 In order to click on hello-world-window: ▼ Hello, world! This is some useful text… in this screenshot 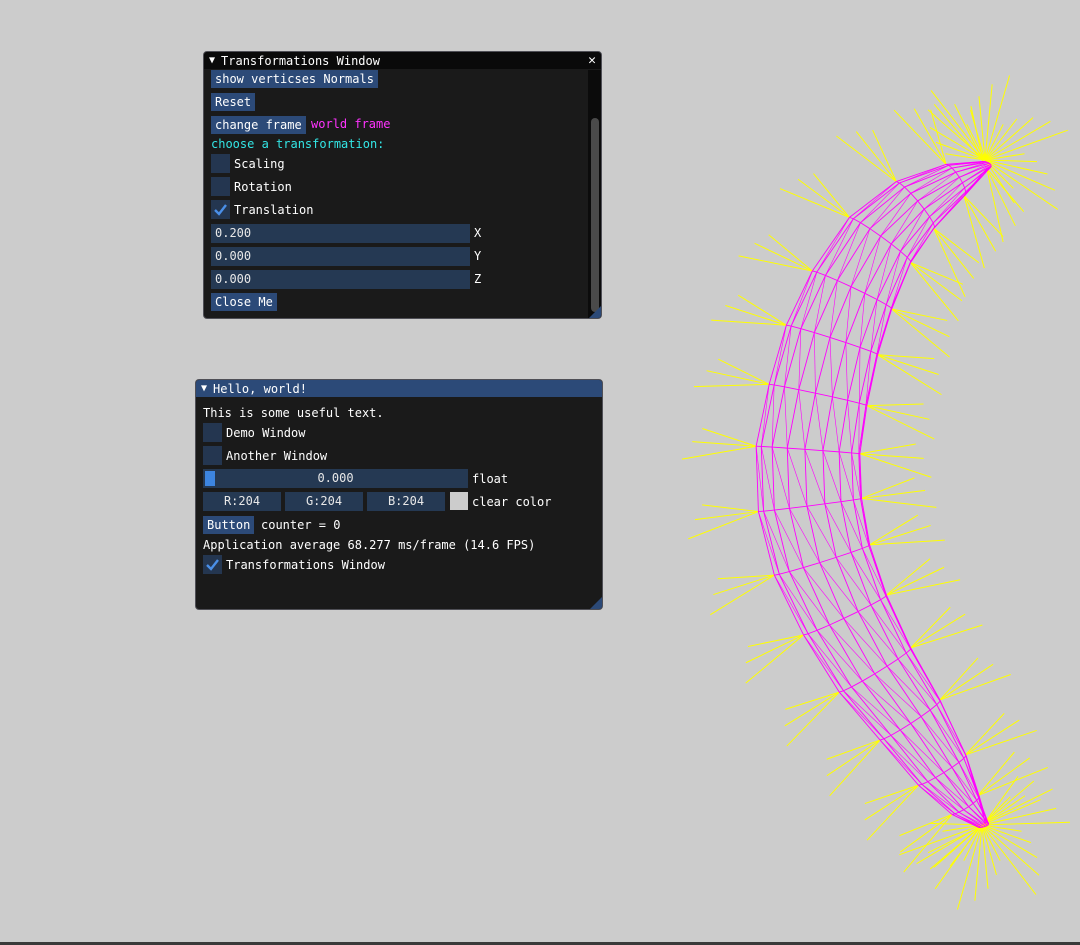, I will do `click(399, 494)`.